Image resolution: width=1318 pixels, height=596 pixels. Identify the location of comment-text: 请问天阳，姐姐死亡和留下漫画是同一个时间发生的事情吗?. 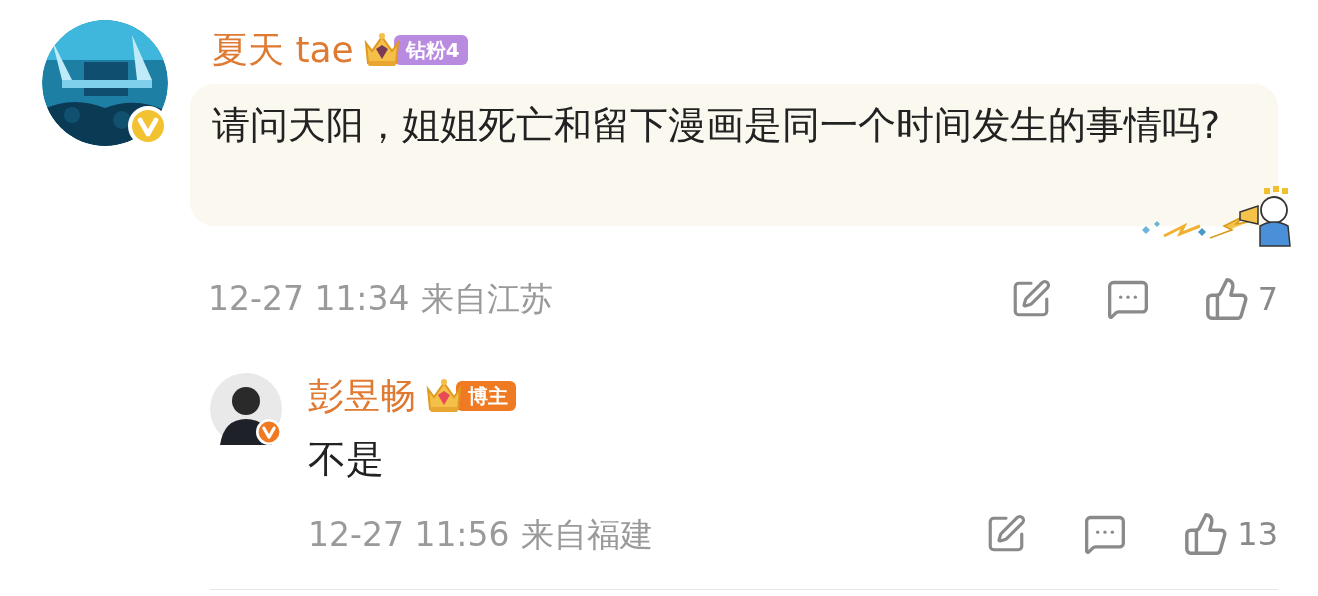
(717, 125).